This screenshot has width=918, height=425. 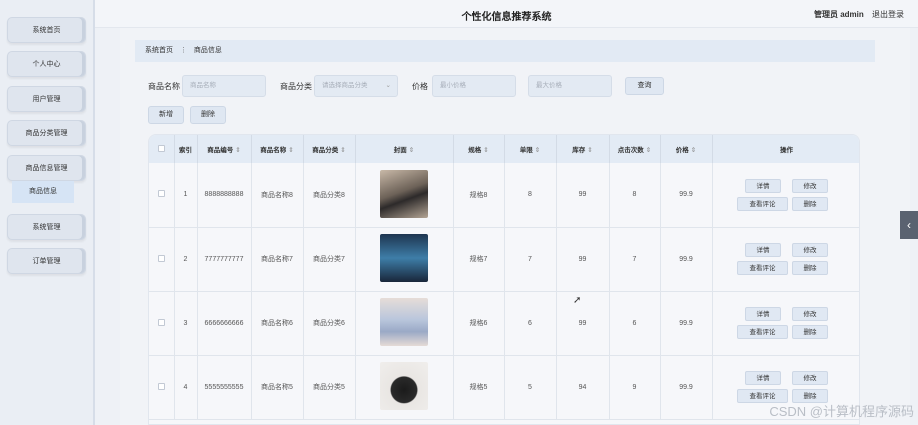 I want to click on col-clicks: 点击次数 ⇕, so click(x=635, y=149).